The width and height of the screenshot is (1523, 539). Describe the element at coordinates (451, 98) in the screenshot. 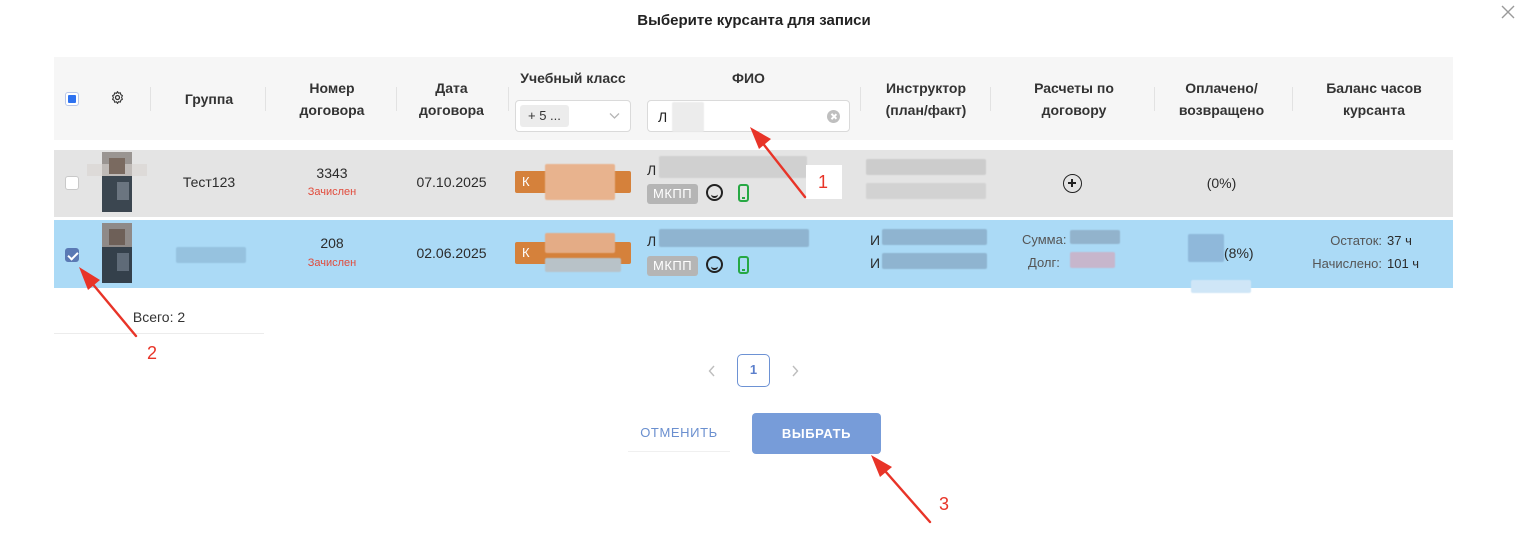

I see `col-contract-date: Дата договора` at that location.